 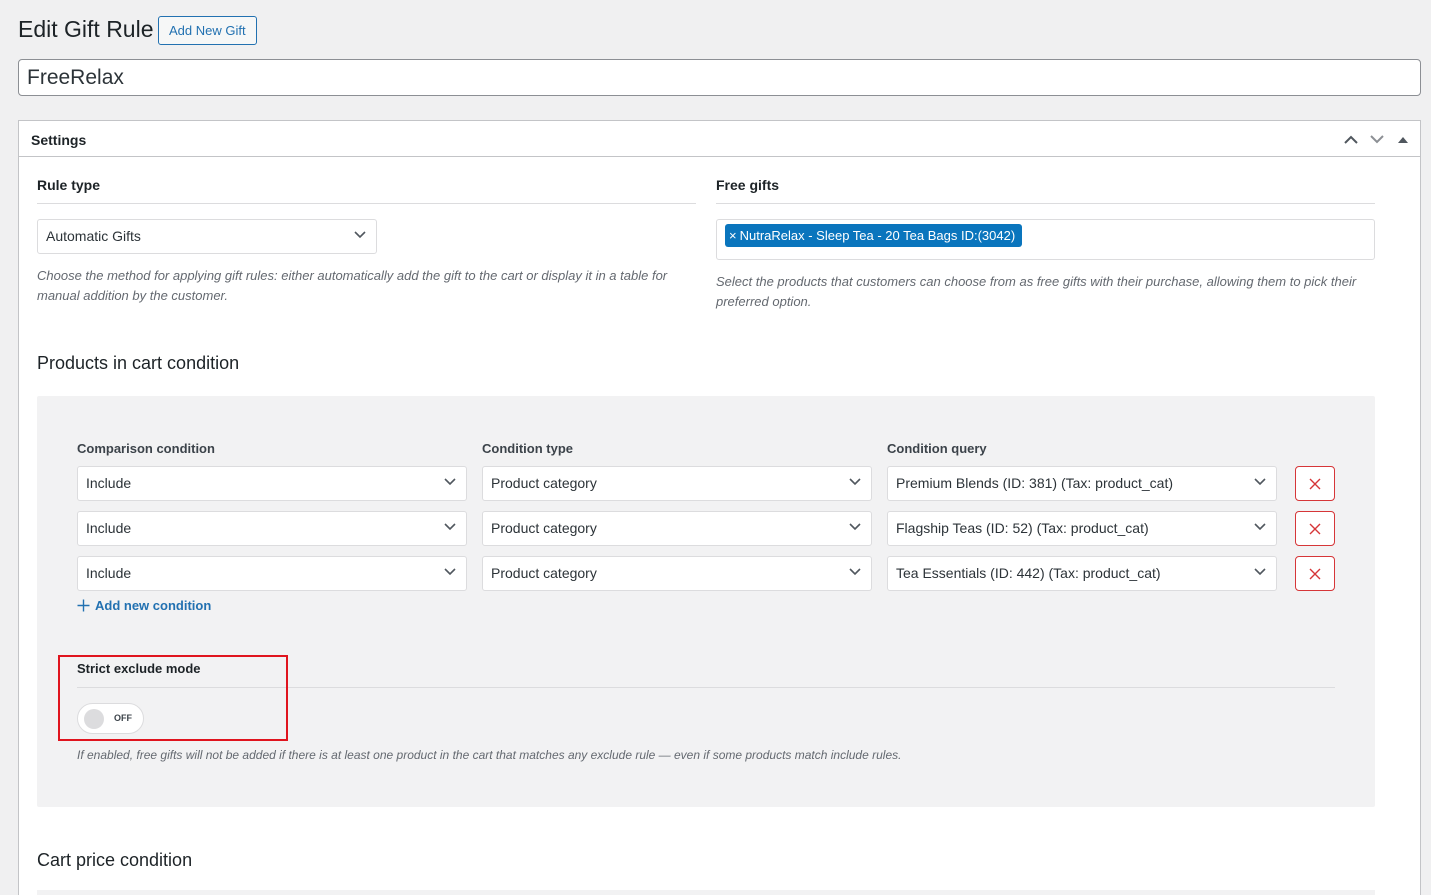 I want to click on rule-type-value: Automatic Gifts, so click(x=93, y=236).